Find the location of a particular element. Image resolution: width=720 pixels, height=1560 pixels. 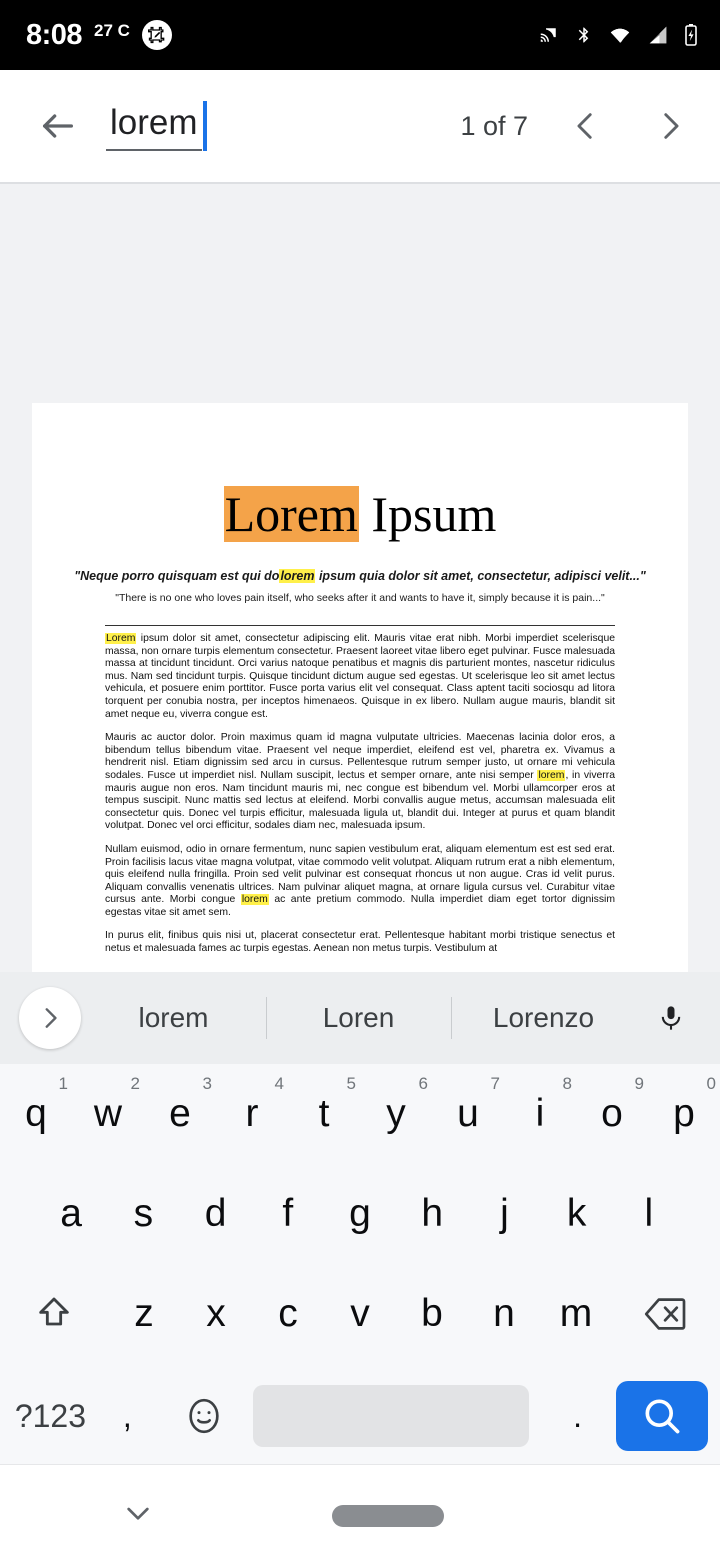

key-e: 3e is located at coordinates (180, 1114).